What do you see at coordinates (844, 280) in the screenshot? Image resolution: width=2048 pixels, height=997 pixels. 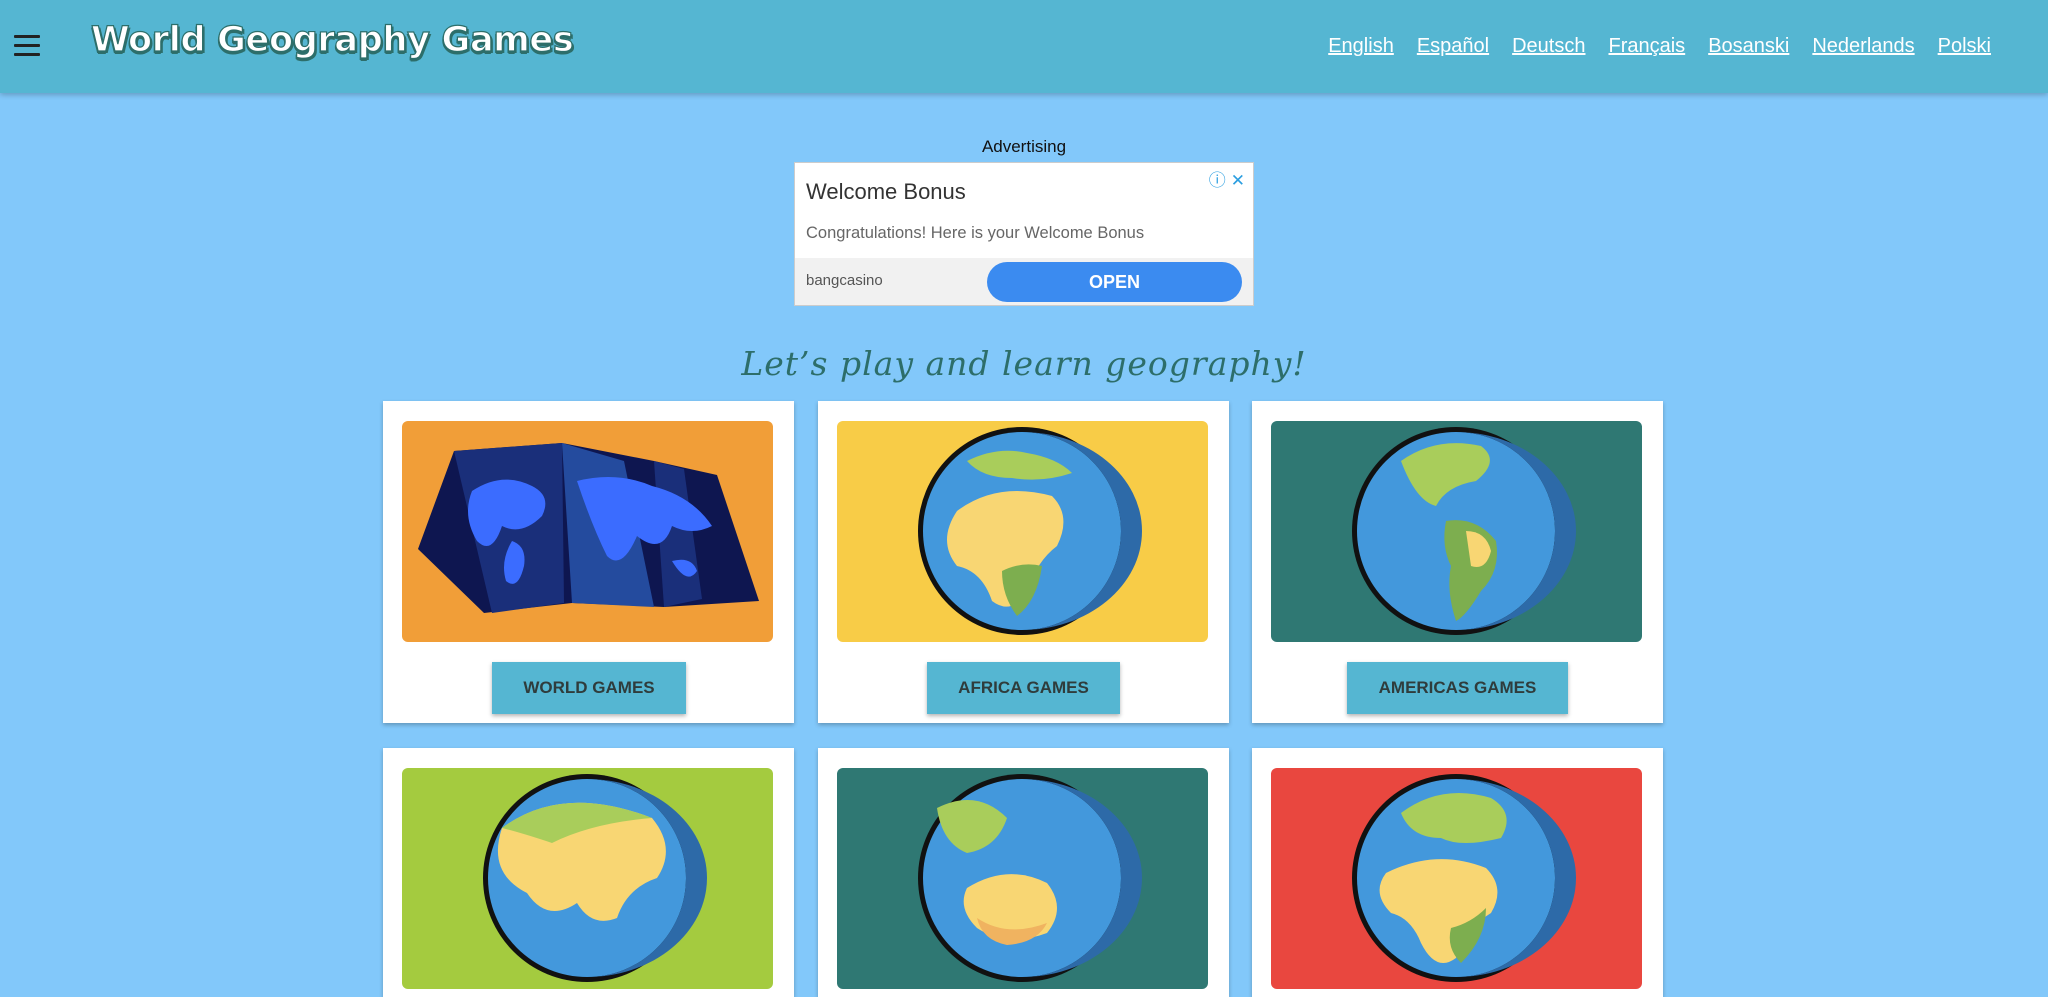 I see `ad-brand: bangcasino` at bounding box center [844, 280].